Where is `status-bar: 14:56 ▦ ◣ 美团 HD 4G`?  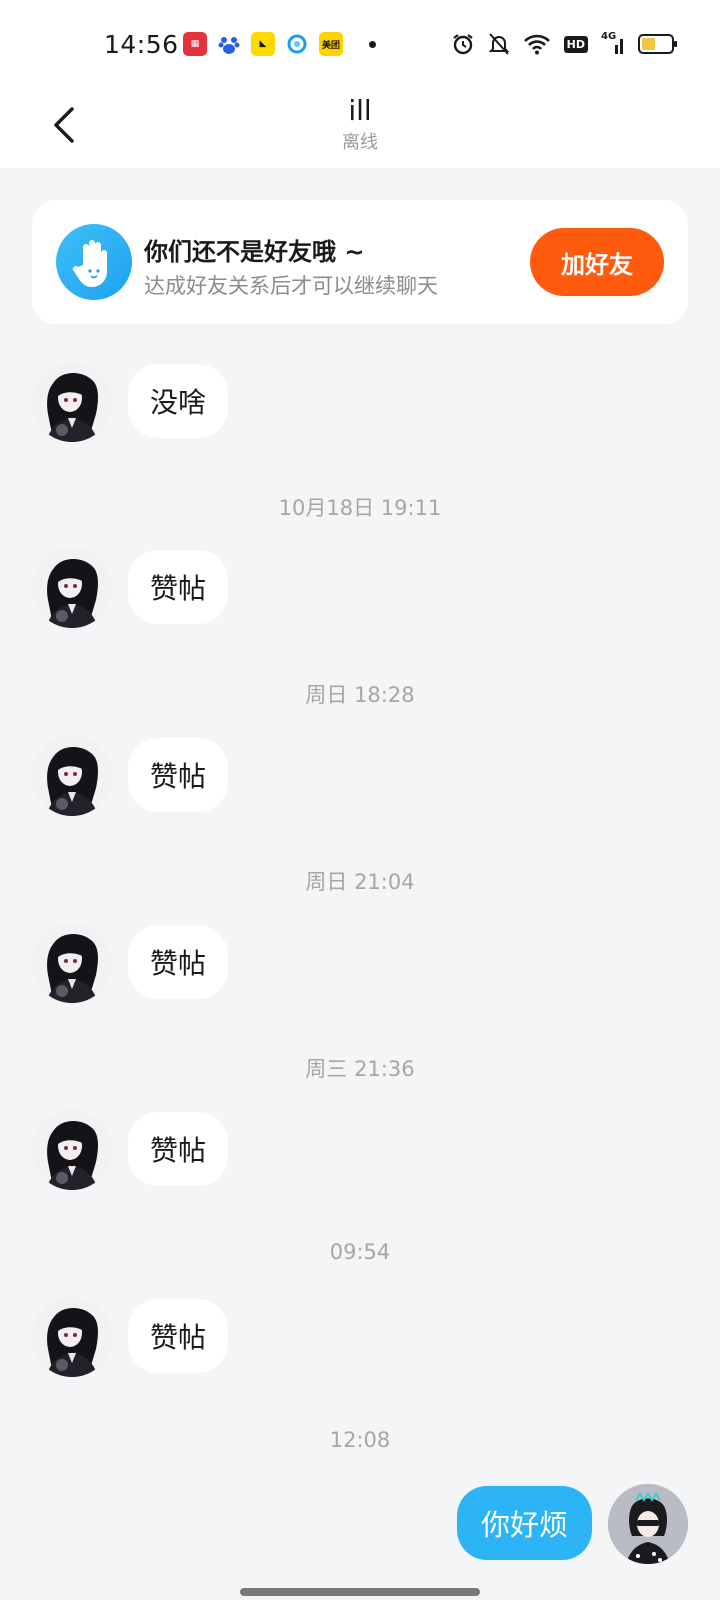 status-bar: 14:56 ▦ ◣ 美团 HD 4G is located at coordinates (360, 44).